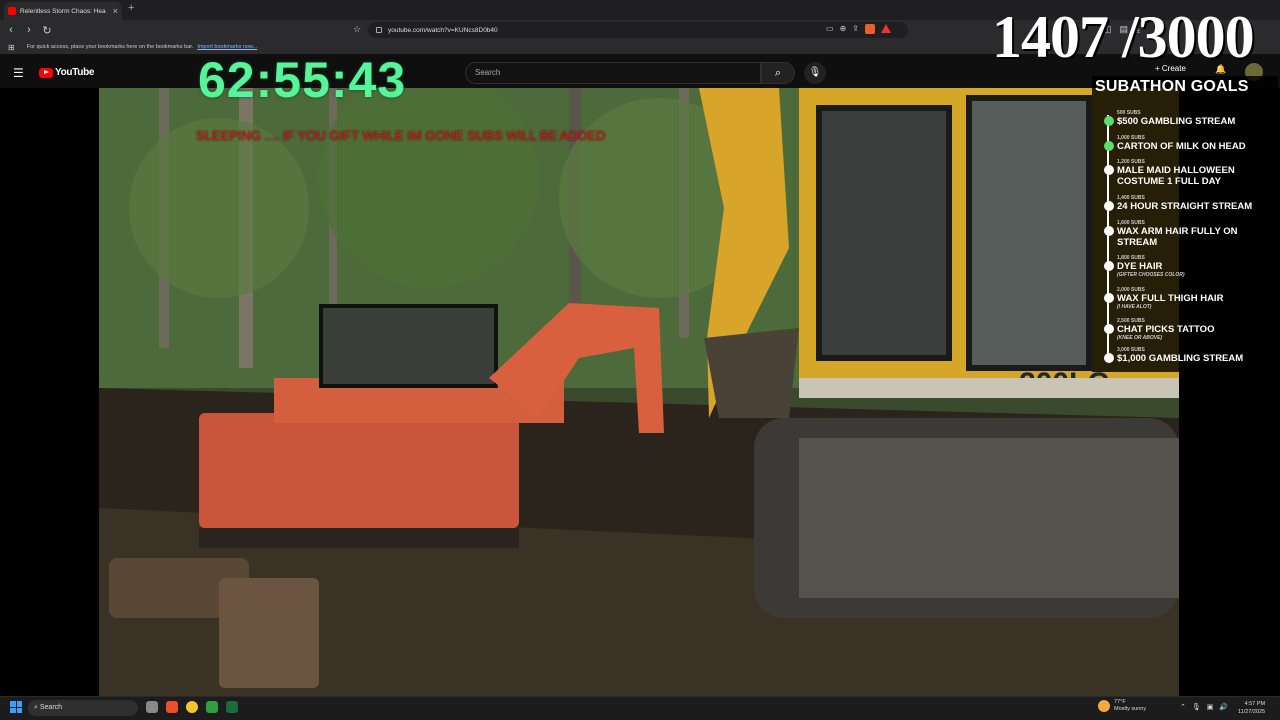 This screenshot has width=1280, height=720. I want to click on share-icon: ⇪, so click(855, 29).